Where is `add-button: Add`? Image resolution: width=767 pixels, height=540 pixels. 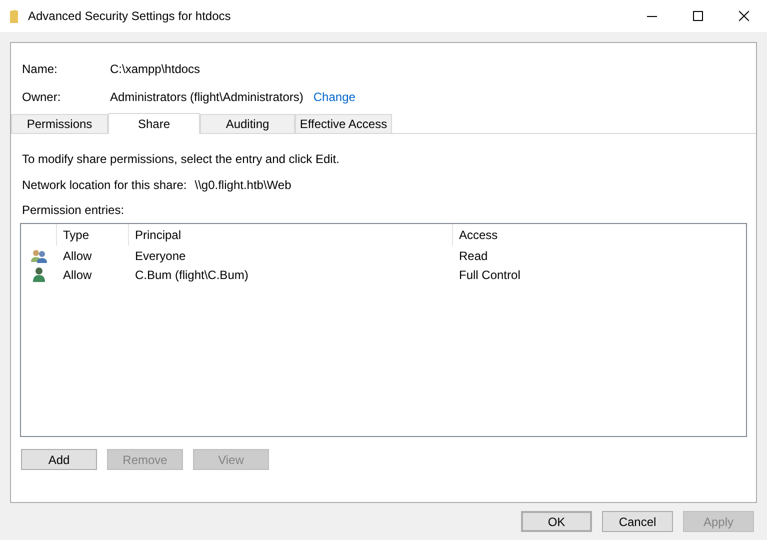 add-button: Add is located at coordinates (59, 459).